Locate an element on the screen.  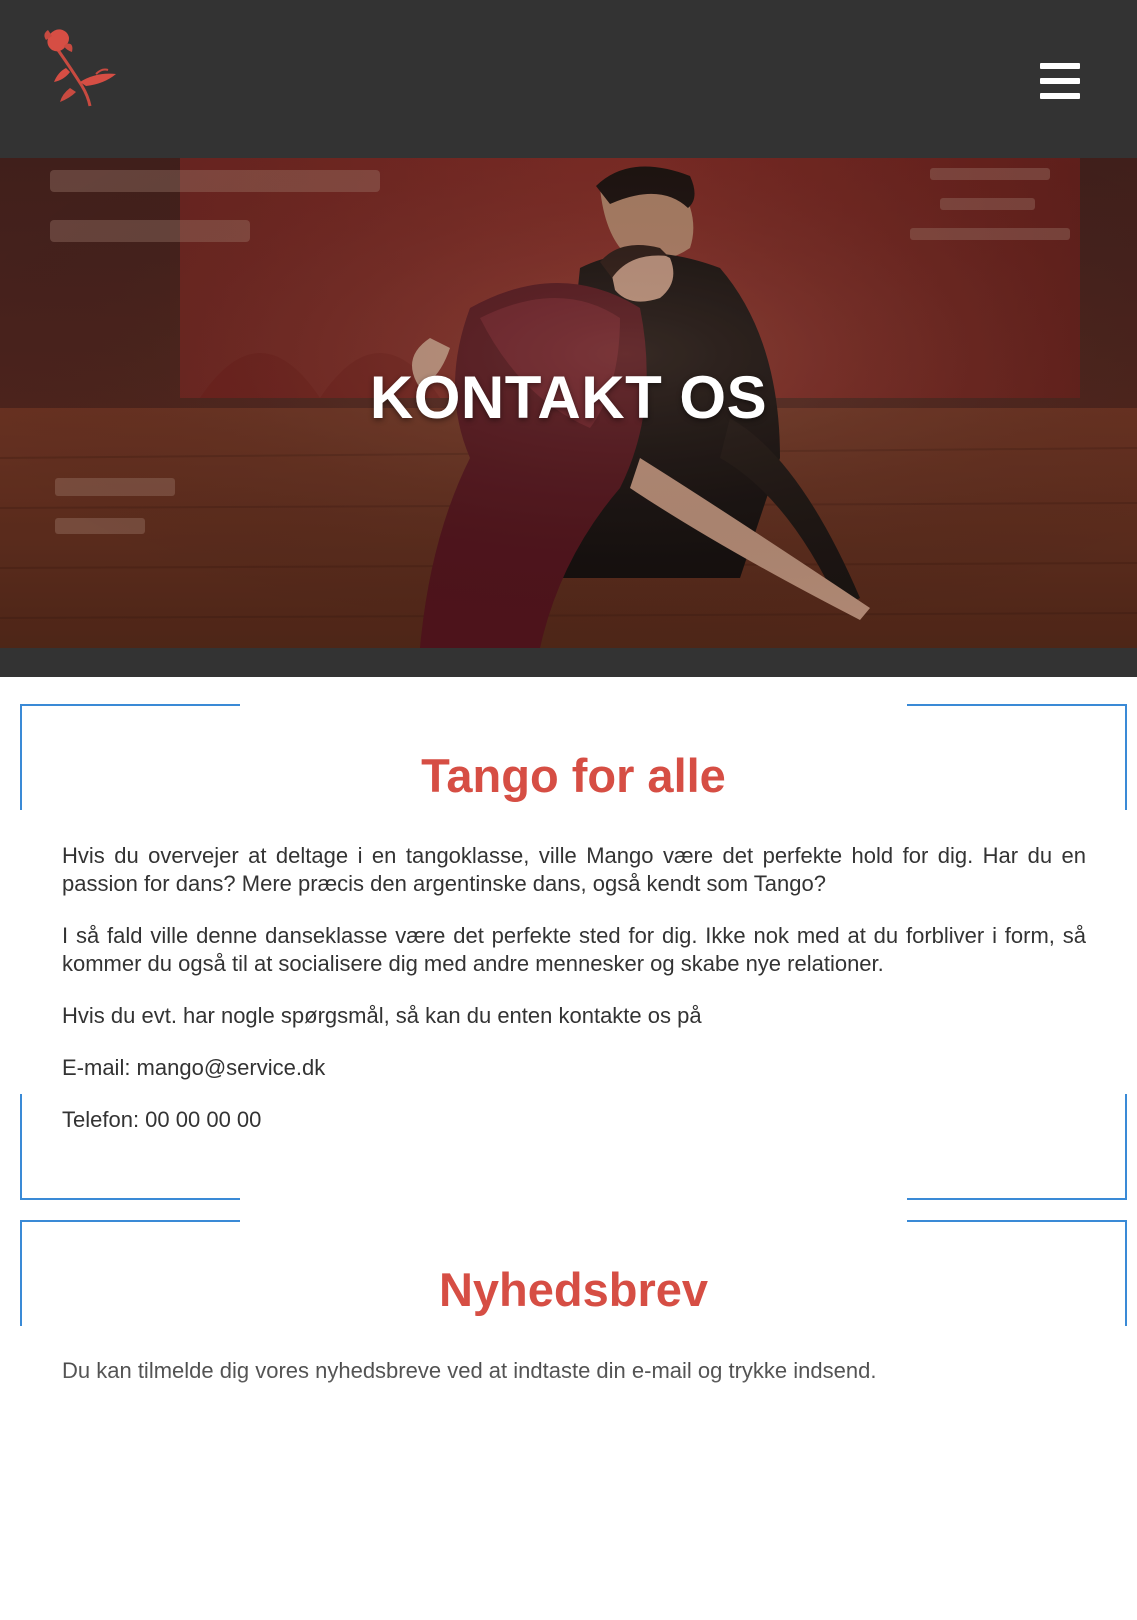
hero-bottom-strip is located at coordinates (568, 662).